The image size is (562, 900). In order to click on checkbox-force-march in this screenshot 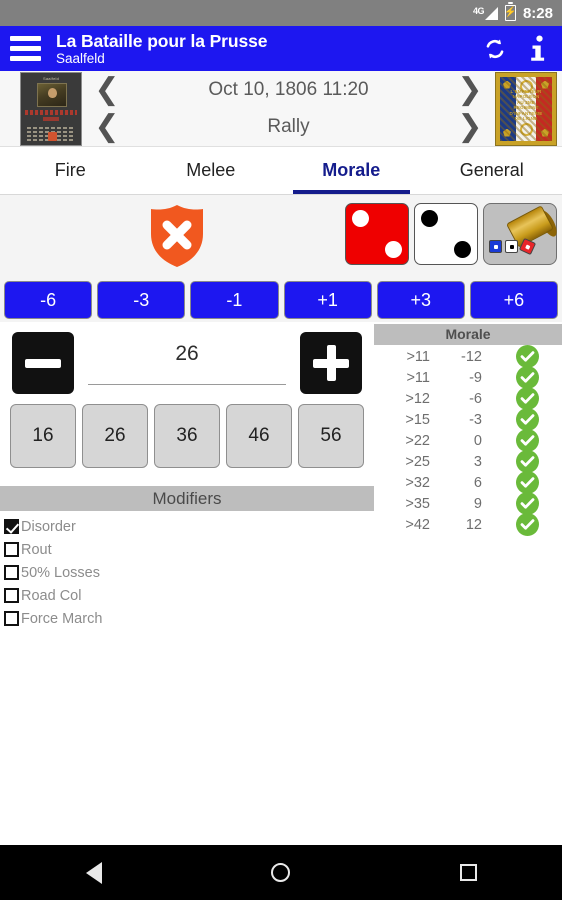, I will do `click(11, 618)`.